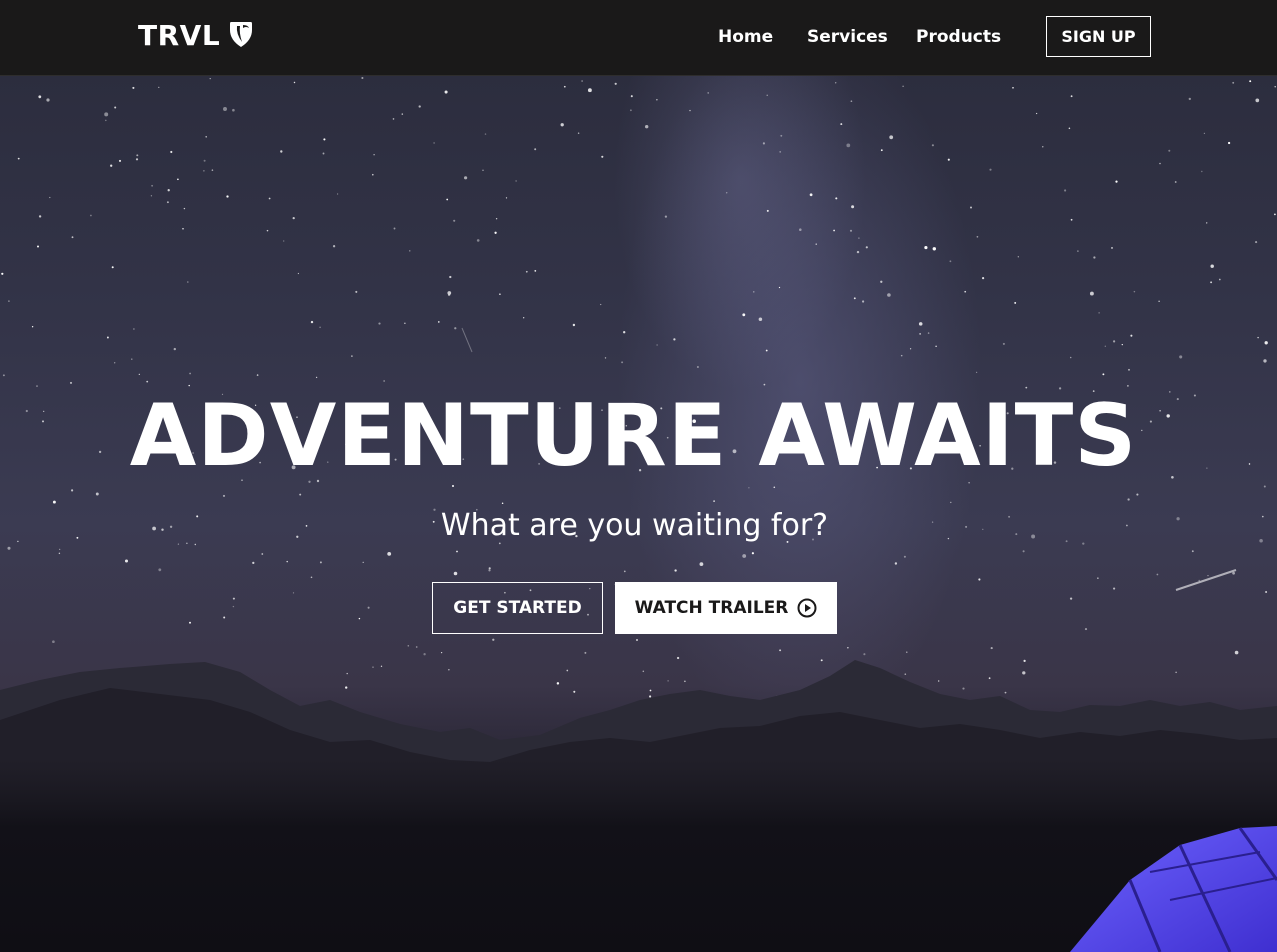  Describe the element at coordinates (196, 36) in the screenshot. I see `brand-logo: TRVL` at that location.